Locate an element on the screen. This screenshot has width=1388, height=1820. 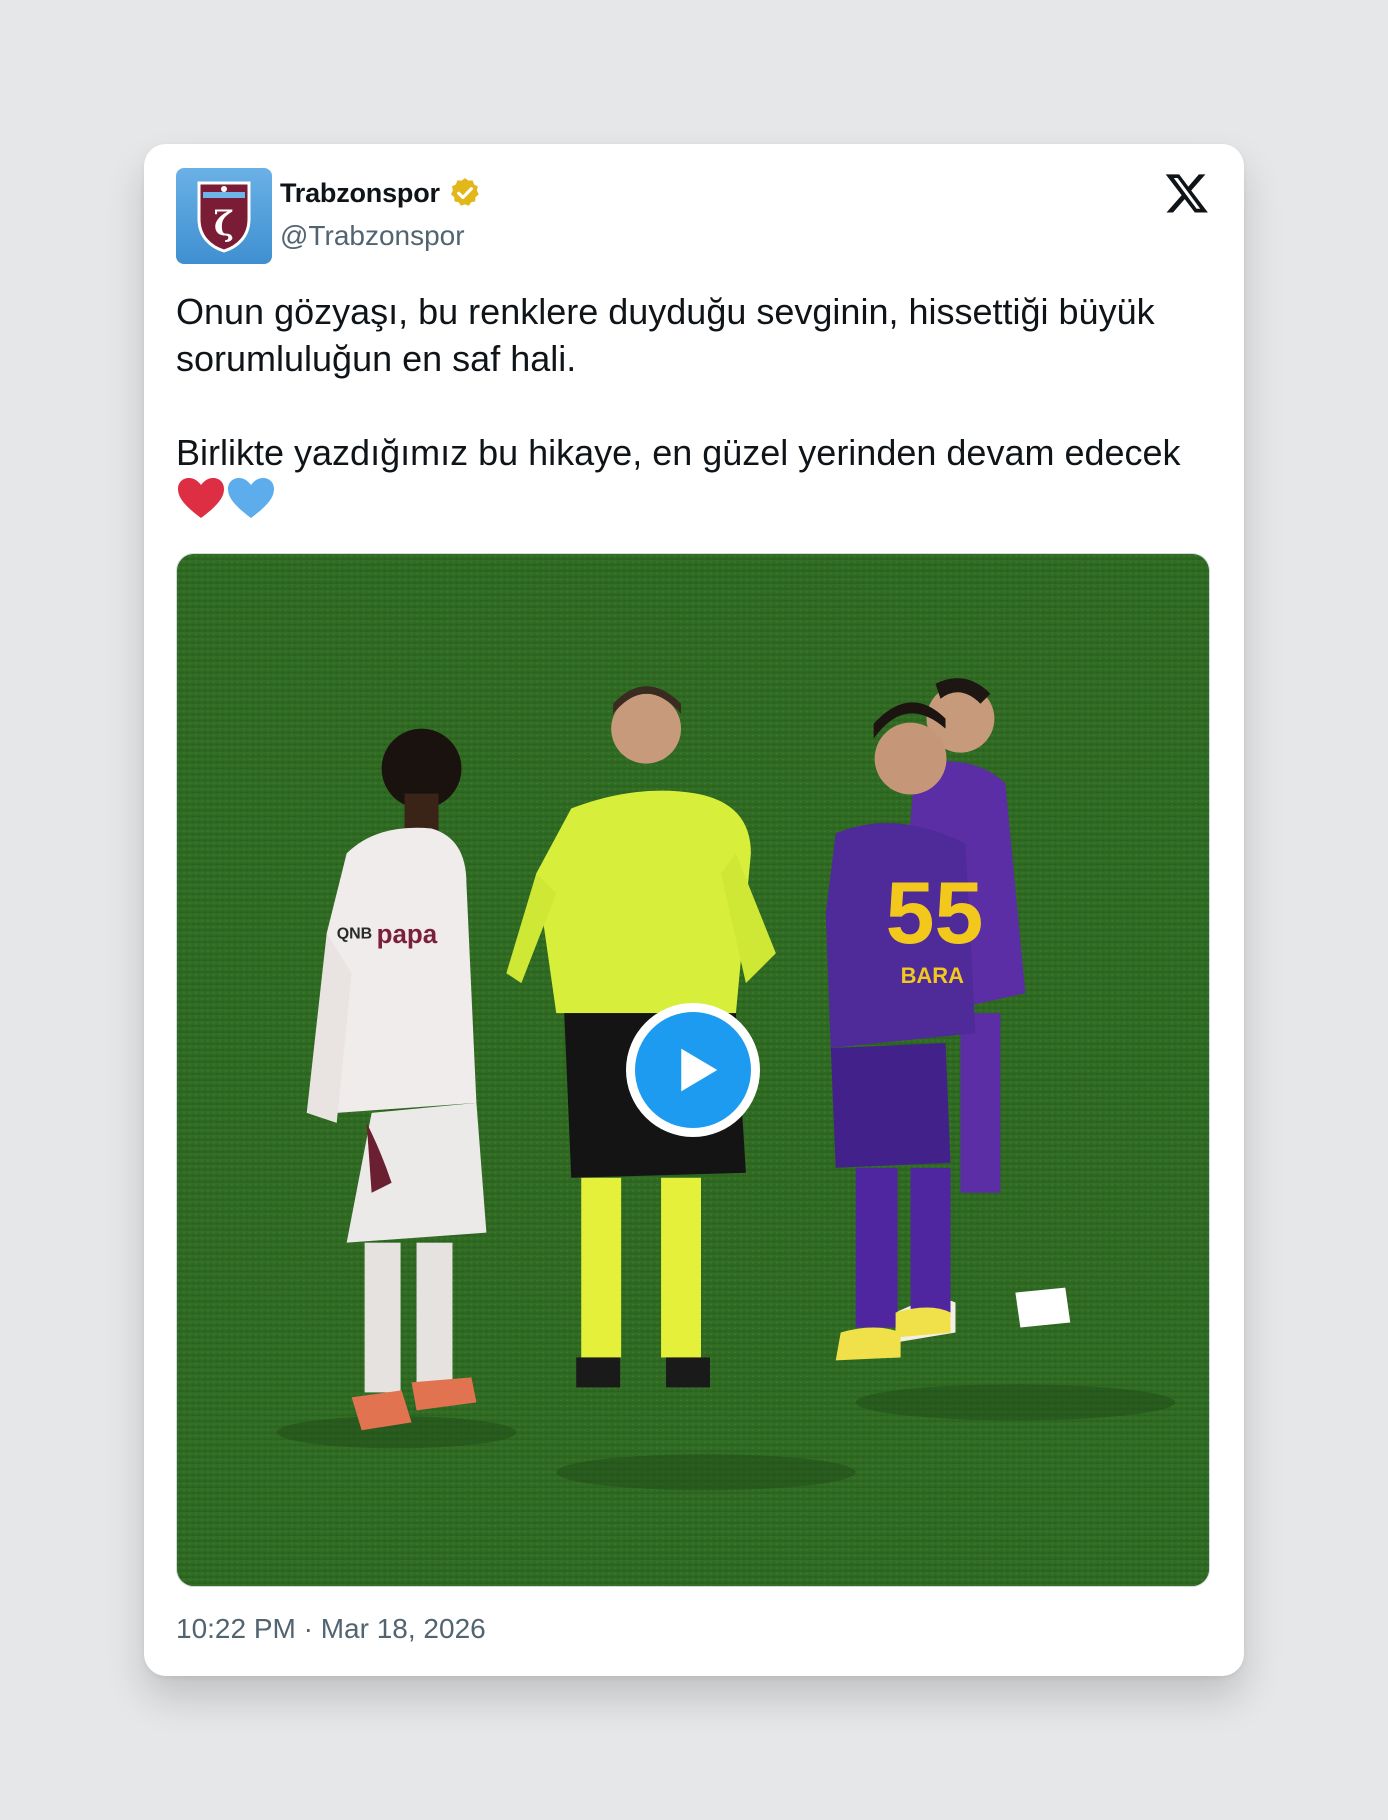
svg-text: 55 is located at coordinates (935, 912).